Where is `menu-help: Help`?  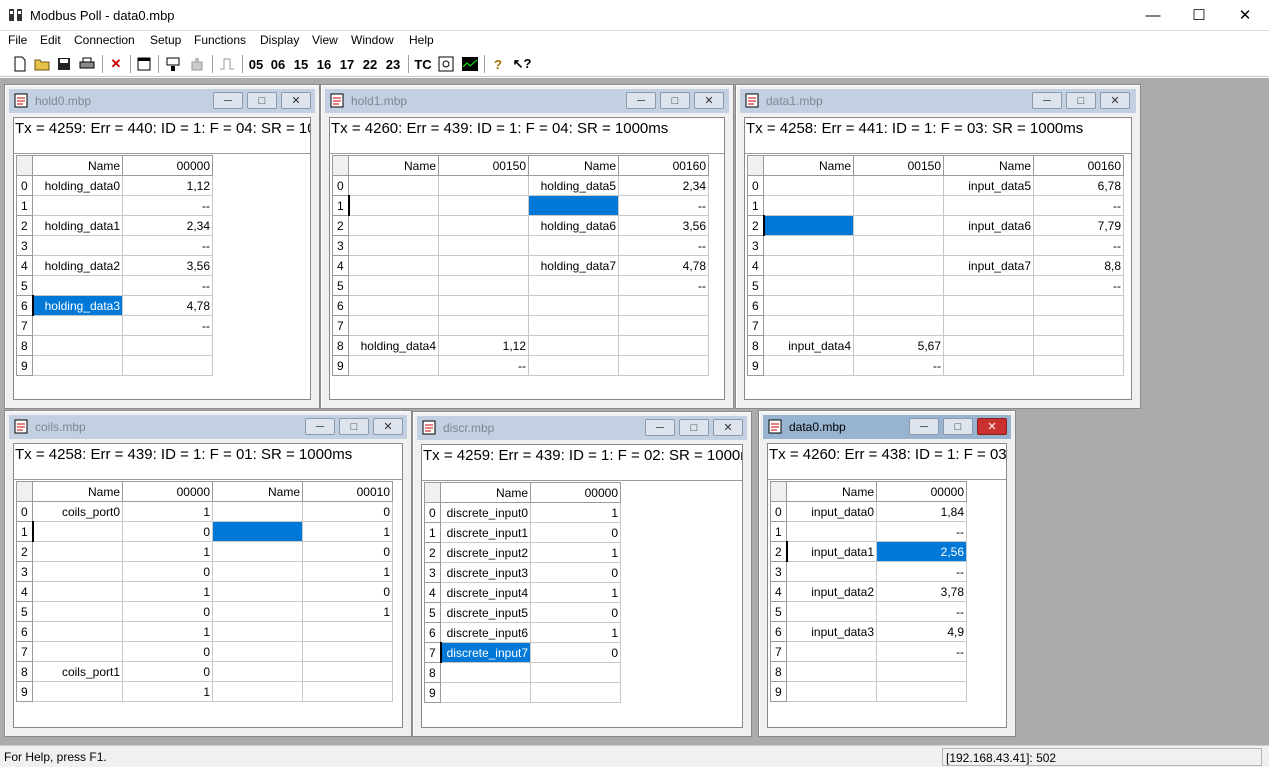
menu-help: Help is located at coordinates (421, 40).